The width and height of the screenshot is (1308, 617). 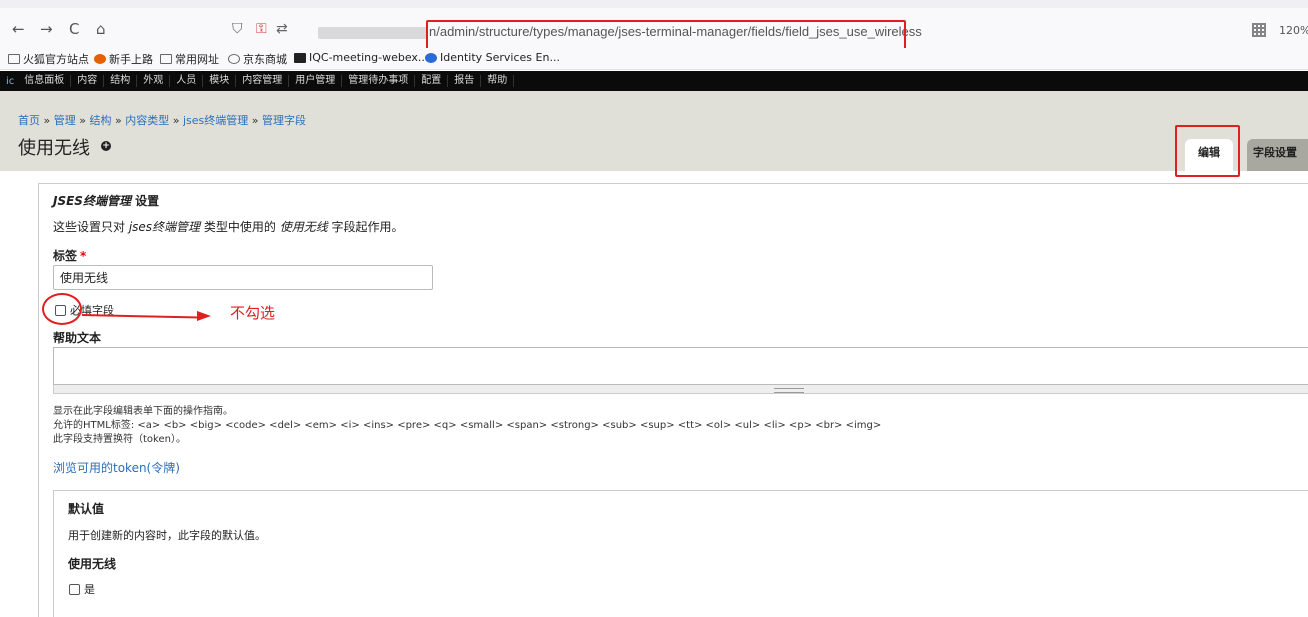 I want to click on bookmark-item: 新手上路, so click(x=123, y=59).